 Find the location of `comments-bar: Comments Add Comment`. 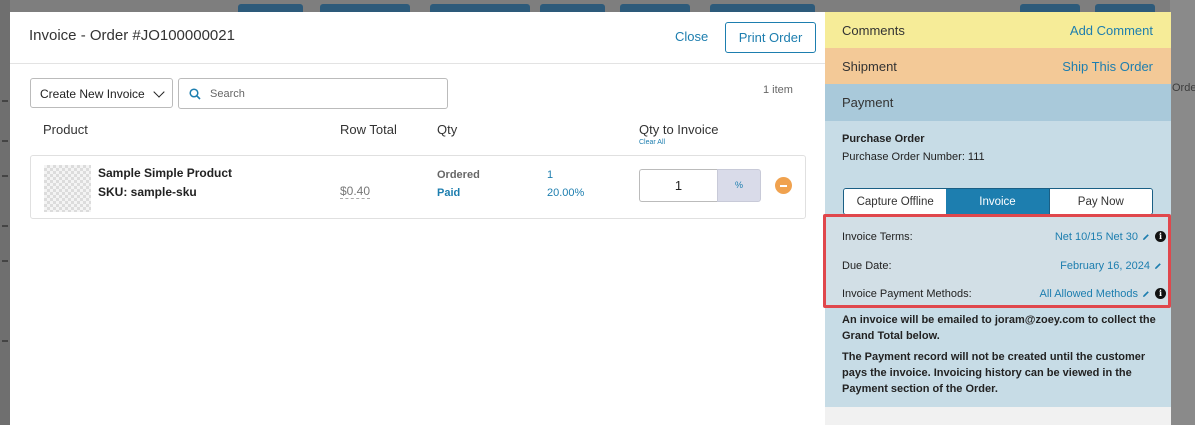

comments-bar: Comments Add Comment is located at coordinates (998, 30).